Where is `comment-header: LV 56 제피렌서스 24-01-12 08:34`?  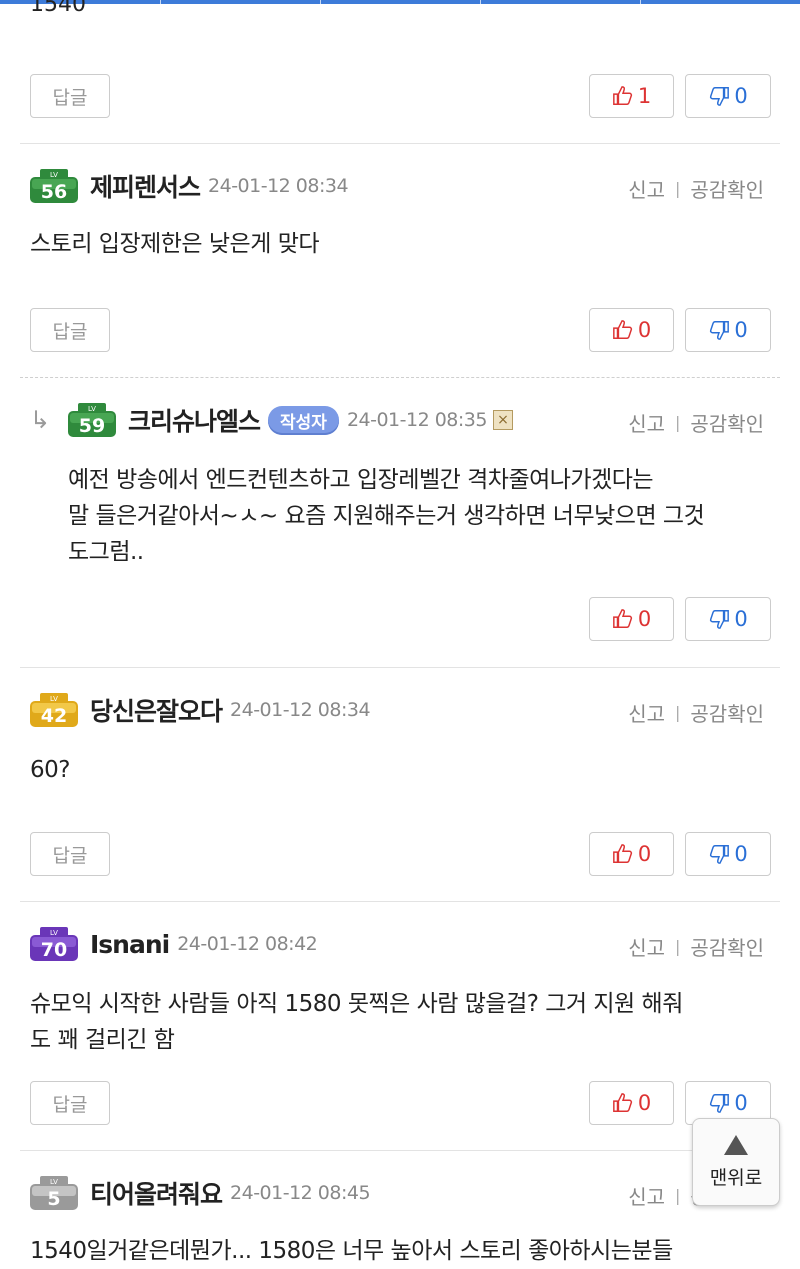 comment-header: LV 56 제피렌서스 24-01-12 08:34 is located at coordinates (189, 186).